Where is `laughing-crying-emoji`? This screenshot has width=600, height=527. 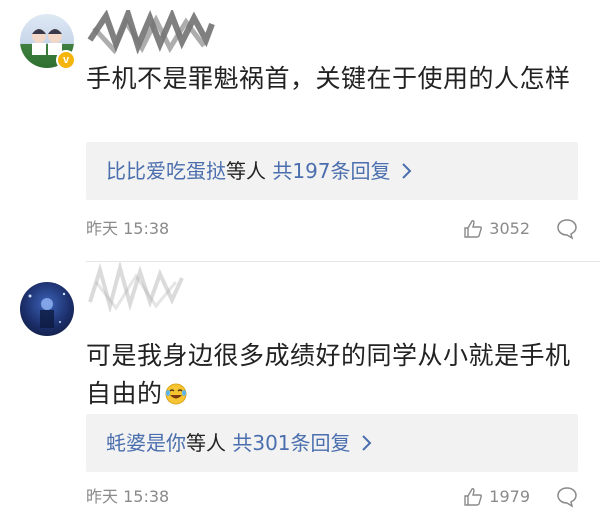 laughing-crying-emoji is located at coordinates (176, 394).